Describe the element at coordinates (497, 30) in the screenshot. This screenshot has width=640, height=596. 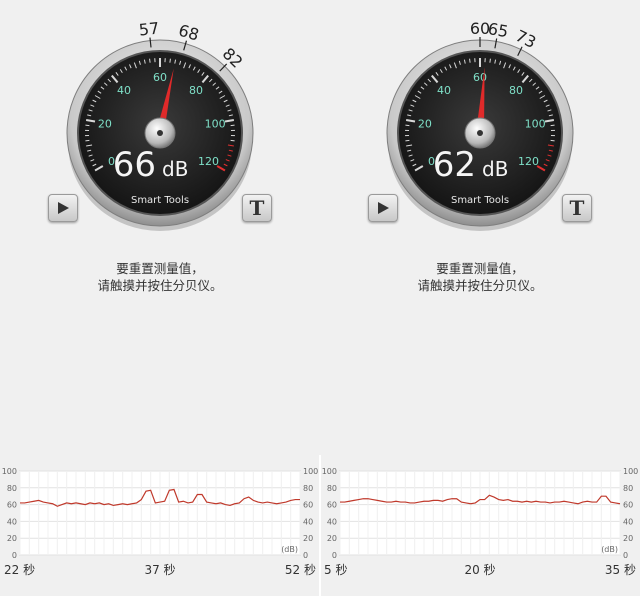
I see `marker-label: 65` at that location.